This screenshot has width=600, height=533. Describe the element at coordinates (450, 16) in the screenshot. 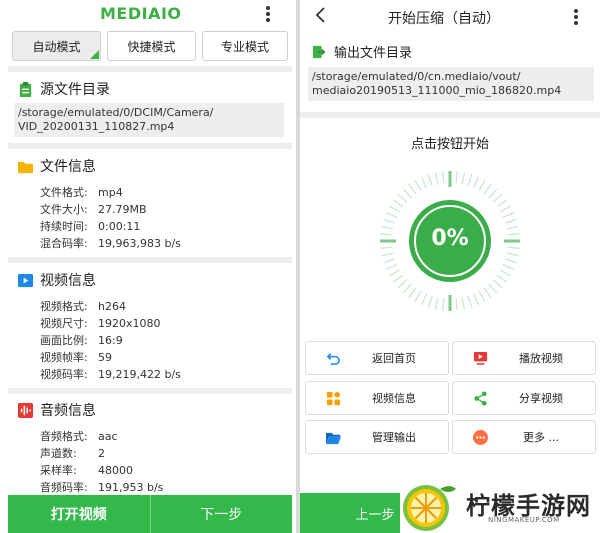

I see `right-app-bar: 开始压缩（自动）` at that location.